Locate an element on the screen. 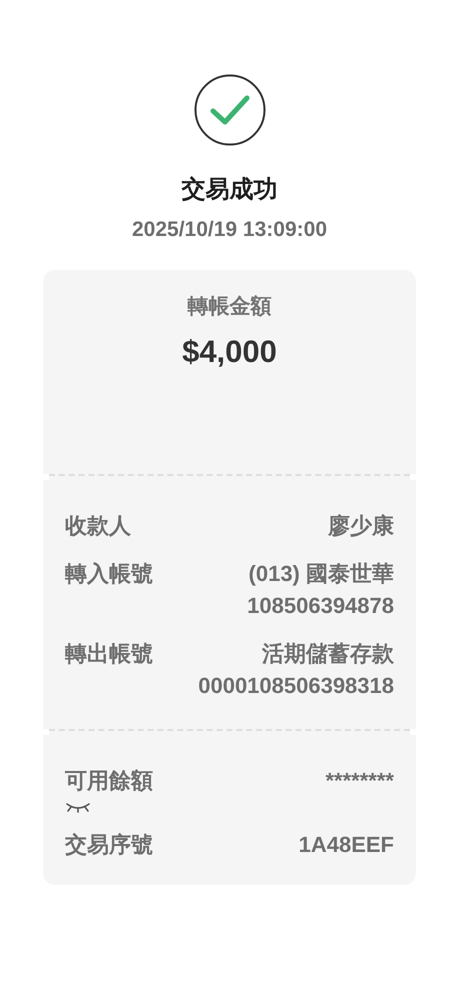  masked-balance: ******** is located at coordinates (360, 781).